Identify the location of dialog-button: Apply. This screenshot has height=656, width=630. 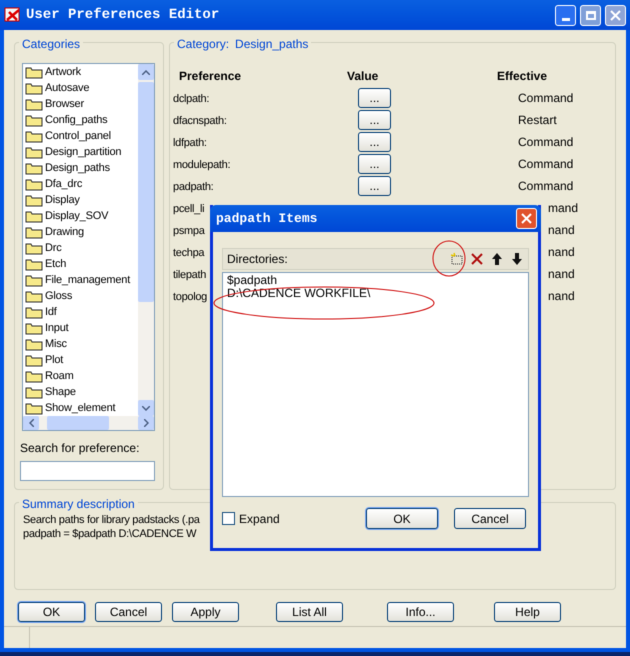
(205, 612).